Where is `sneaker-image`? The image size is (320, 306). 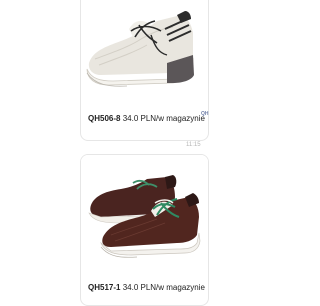
sneaker-image is located at coordinates (144, 53).